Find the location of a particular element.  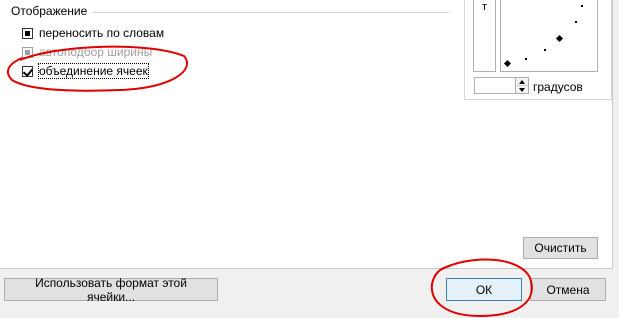

degrees-spinner is located at coordinates (522, 85).